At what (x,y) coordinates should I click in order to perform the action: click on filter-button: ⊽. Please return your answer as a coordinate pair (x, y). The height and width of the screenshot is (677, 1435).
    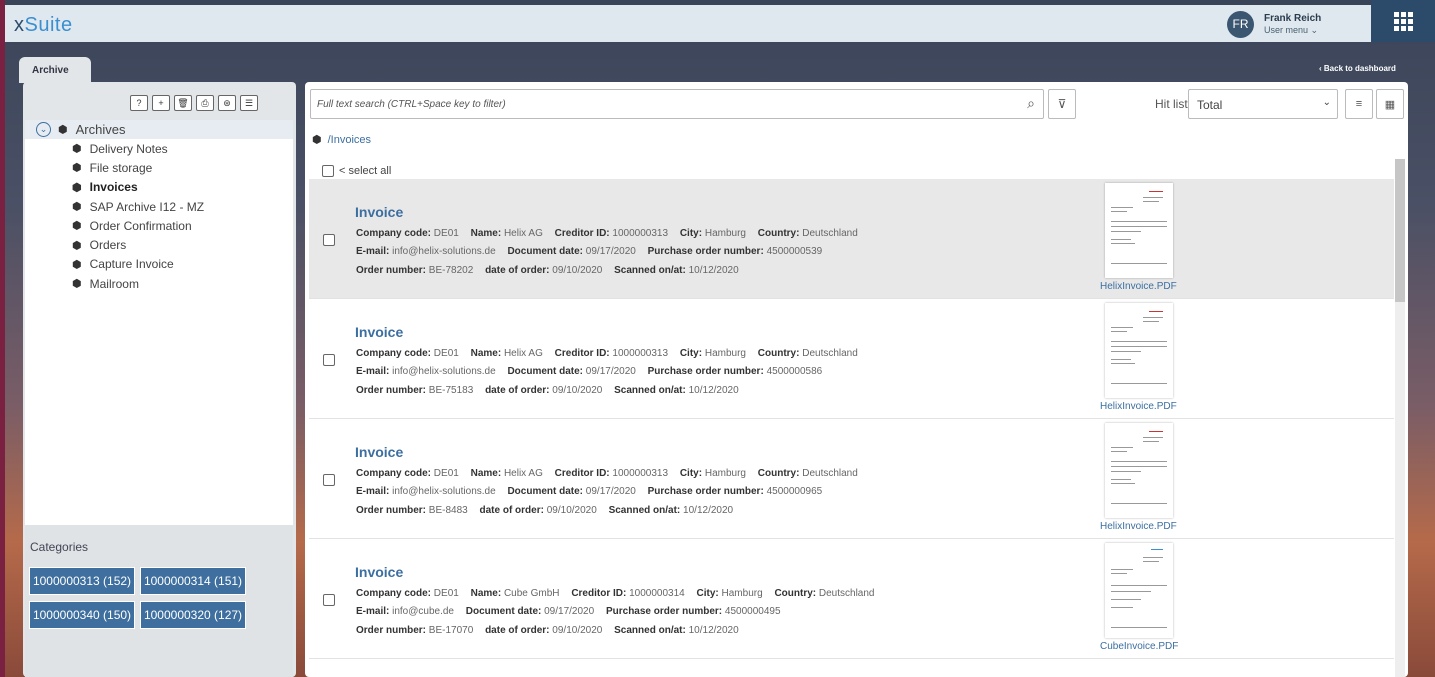
    Looking at the image, I should click on (1062, 104).